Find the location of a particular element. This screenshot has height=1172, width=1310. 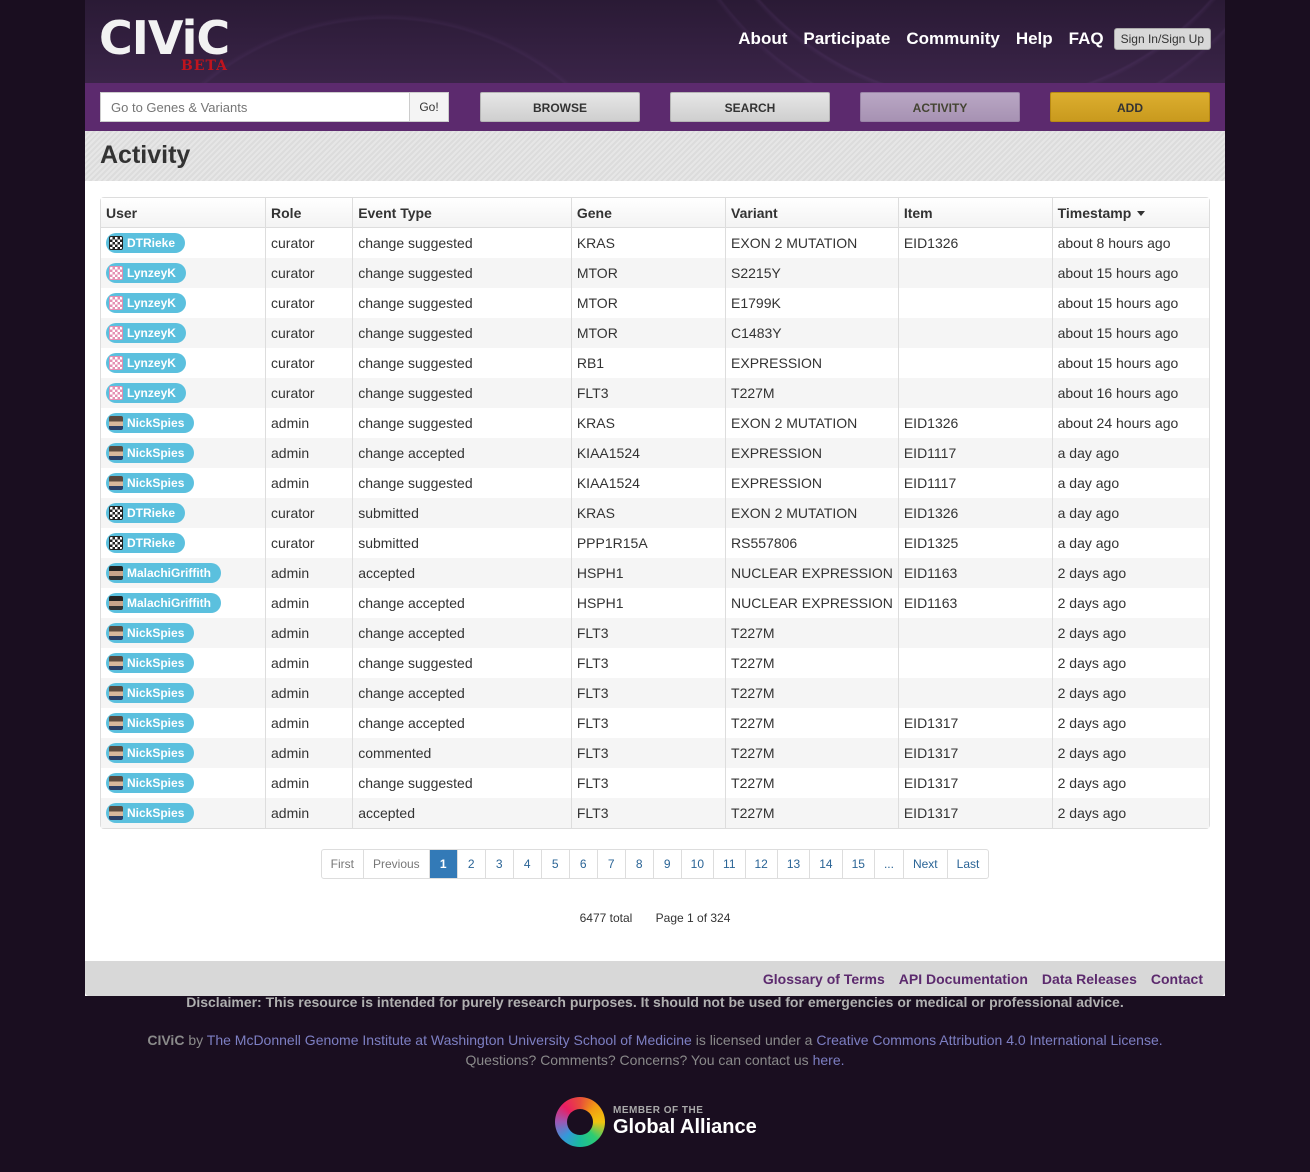

cell-variant: E1799K is located at coordinates (812, 303).